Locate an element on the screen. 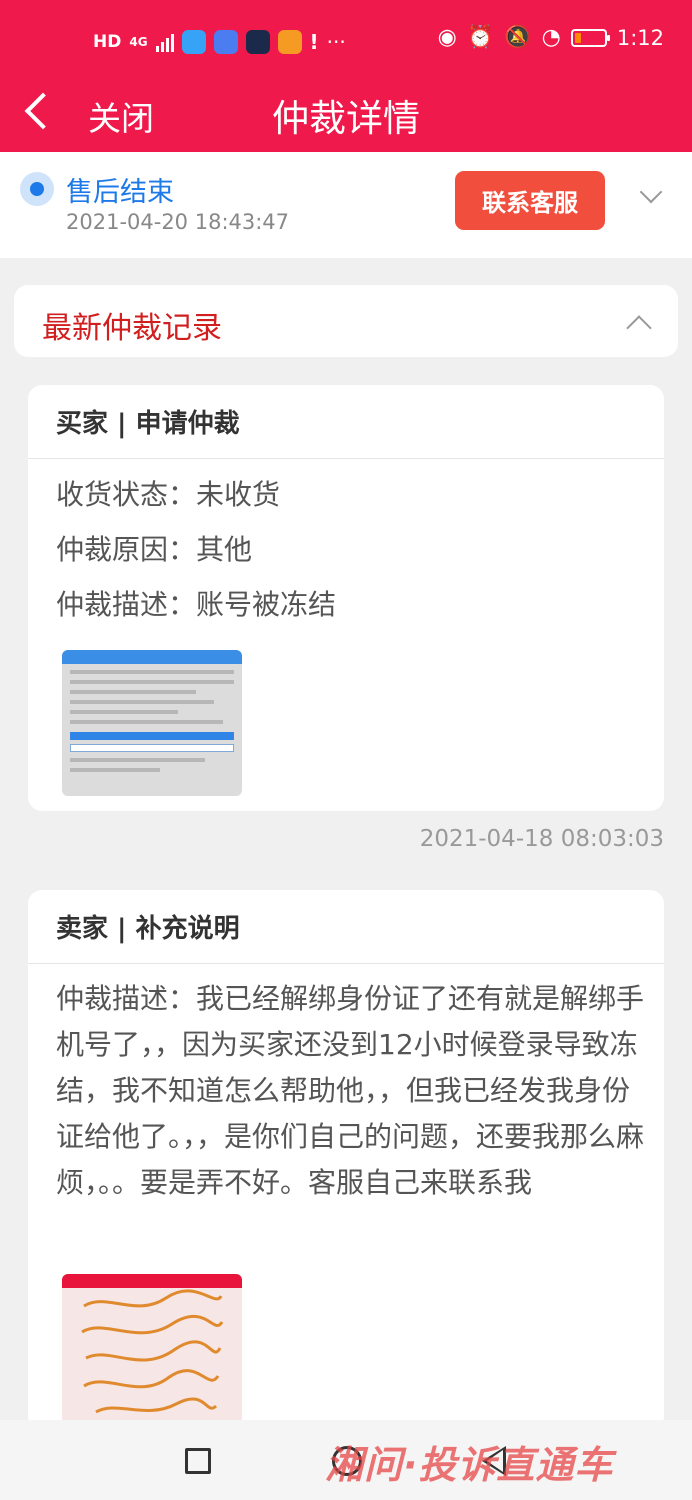 The height and width of the screenshot is (1500, 692). alarm-icon: ⏰ is located at coordinates (480, 37).